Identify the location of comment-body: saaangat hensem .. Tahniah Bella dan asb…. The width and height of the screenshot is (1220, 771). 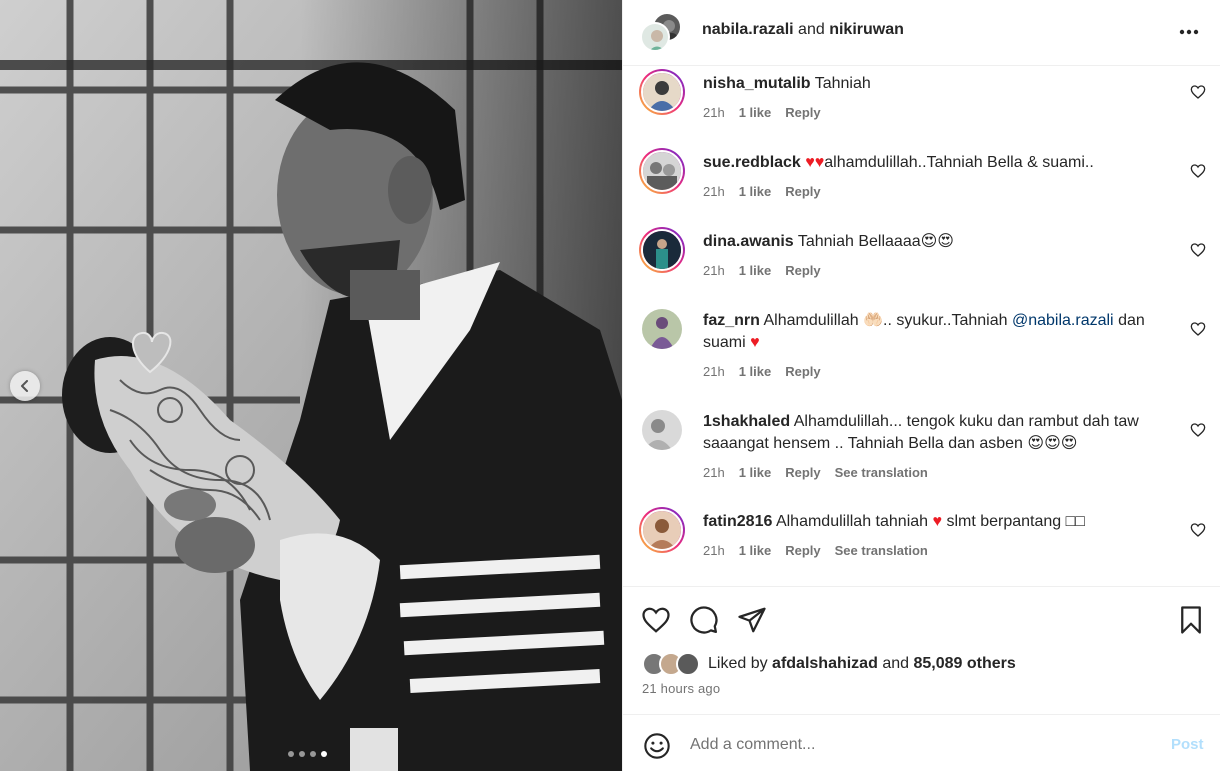
(863, 443).